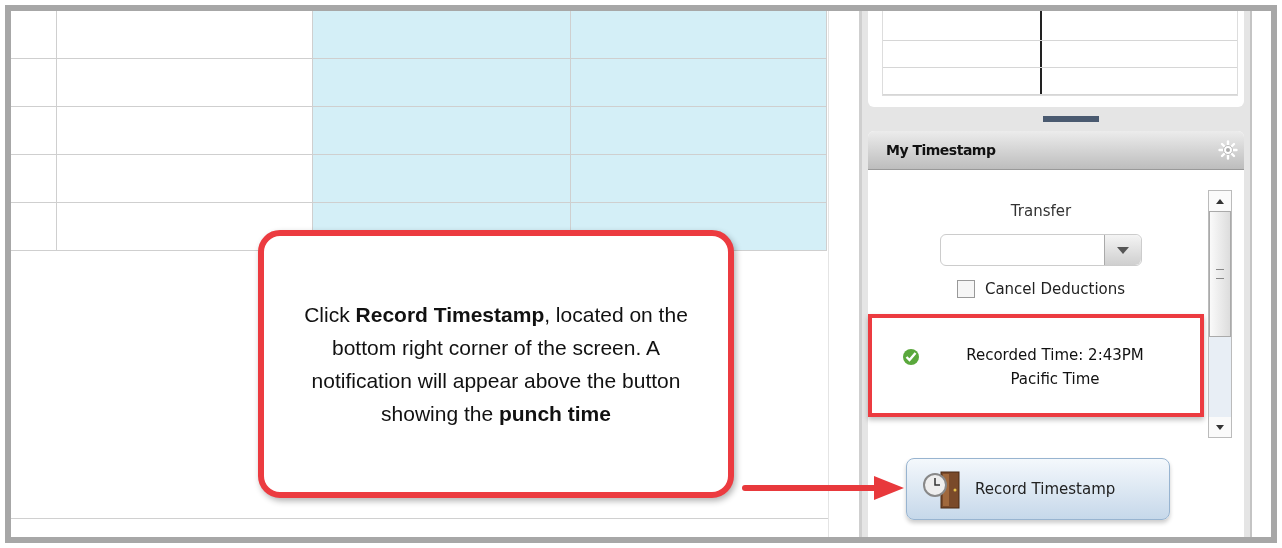 The width and height of the screenshot is (1282, 548). Describe the element at coordinates (1123, 250) in the screenshot. I see `caret-icon` at that location.